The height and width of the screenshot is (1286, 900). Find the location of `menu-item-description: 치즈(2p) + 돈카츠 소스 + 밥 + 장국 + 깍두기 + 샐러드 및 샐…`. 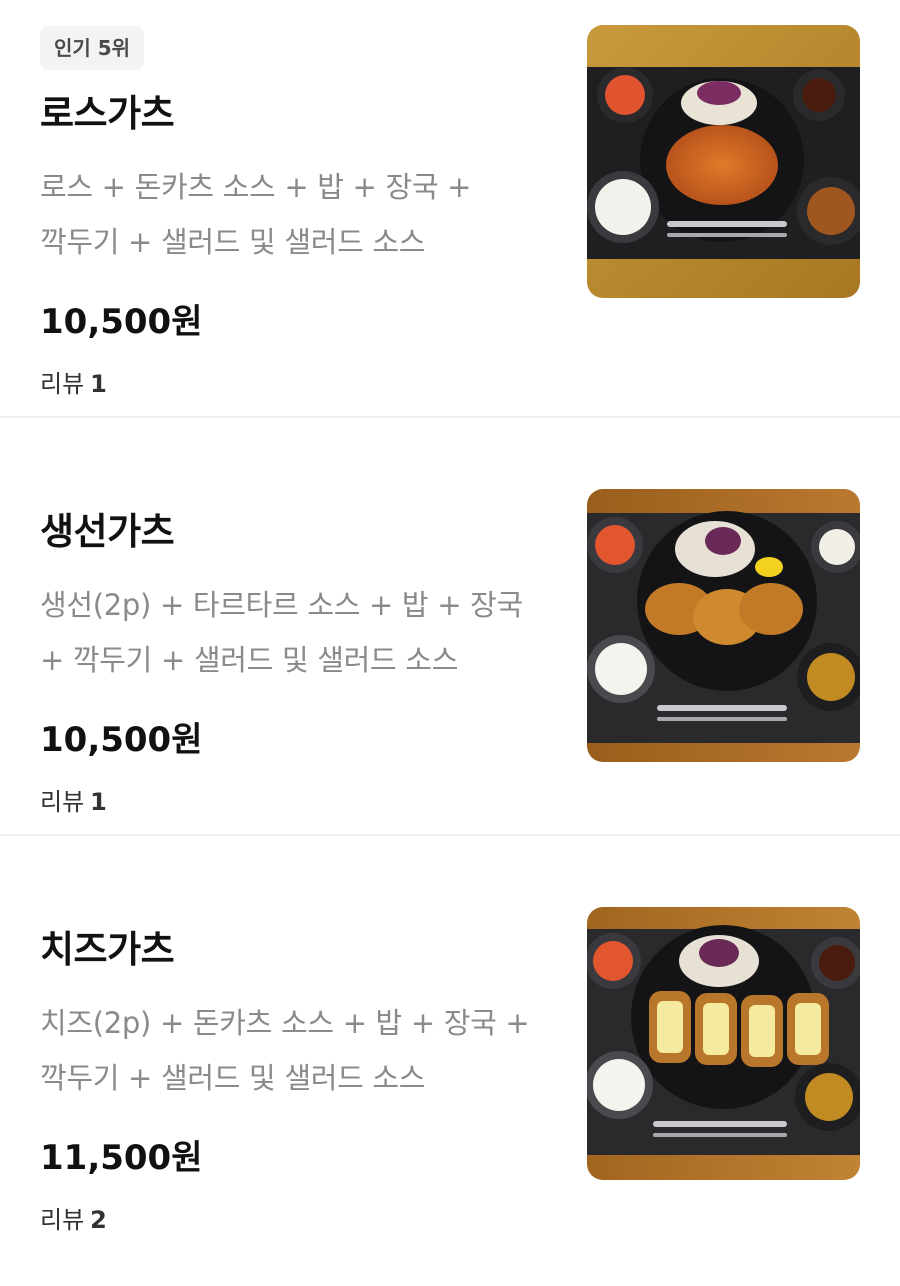

menu-item-description: 치즈(2p) + 돈카츠 소스 + 밥 + 장국 + 깍두기 + 샐러드 및 샐… is located at coordinates (305, 1051).